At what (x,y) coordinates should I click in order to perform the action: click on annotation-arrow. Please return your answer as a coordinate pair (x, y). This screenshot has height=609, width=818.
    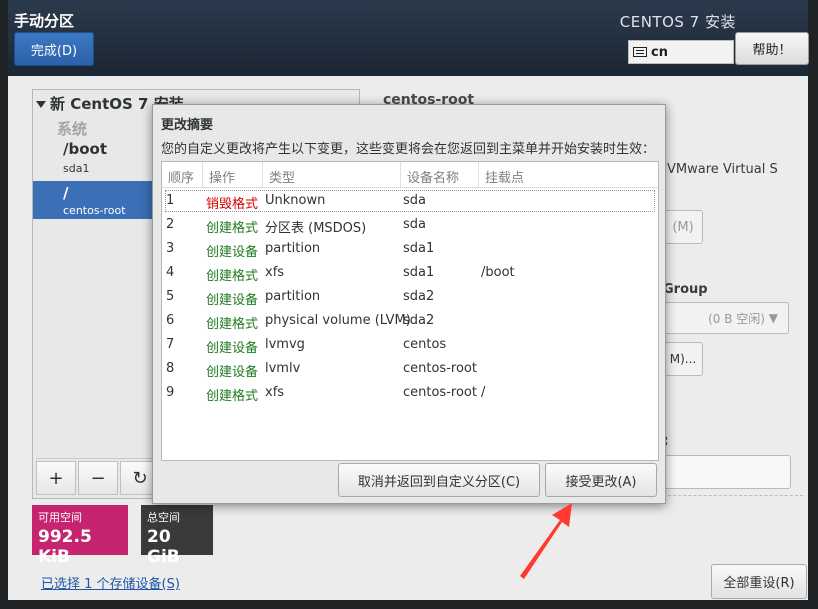
    Looking at the image, I should click on (546, 541).